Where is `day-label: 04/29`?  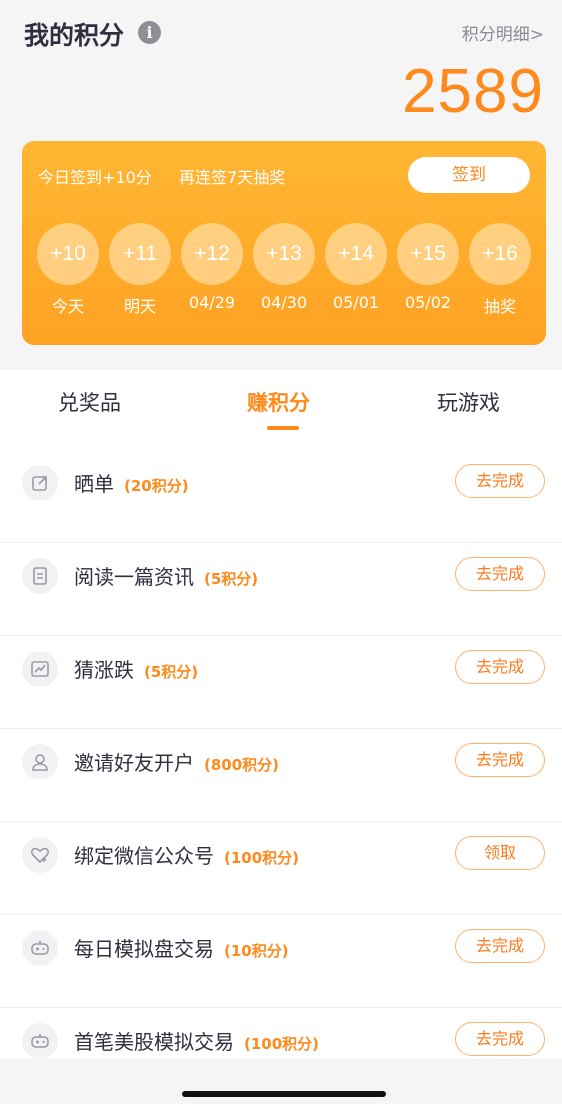 day-label: 04/29 is located at coordinates (212, 302).